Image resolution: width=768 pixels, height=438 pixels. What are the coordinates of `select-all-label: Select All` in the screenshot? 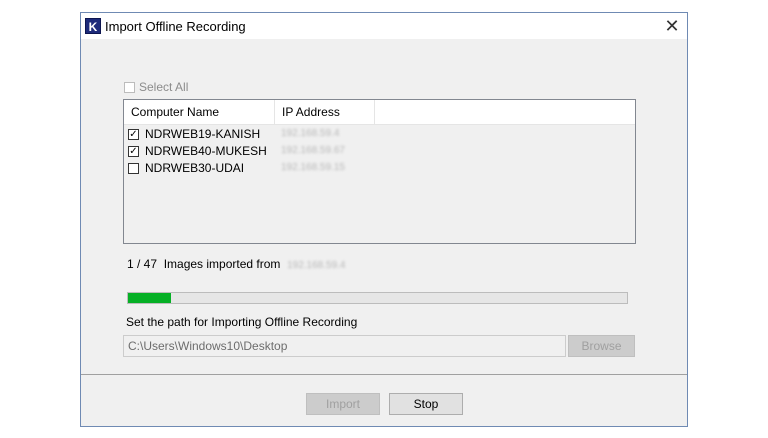 It's located at (164, 87).